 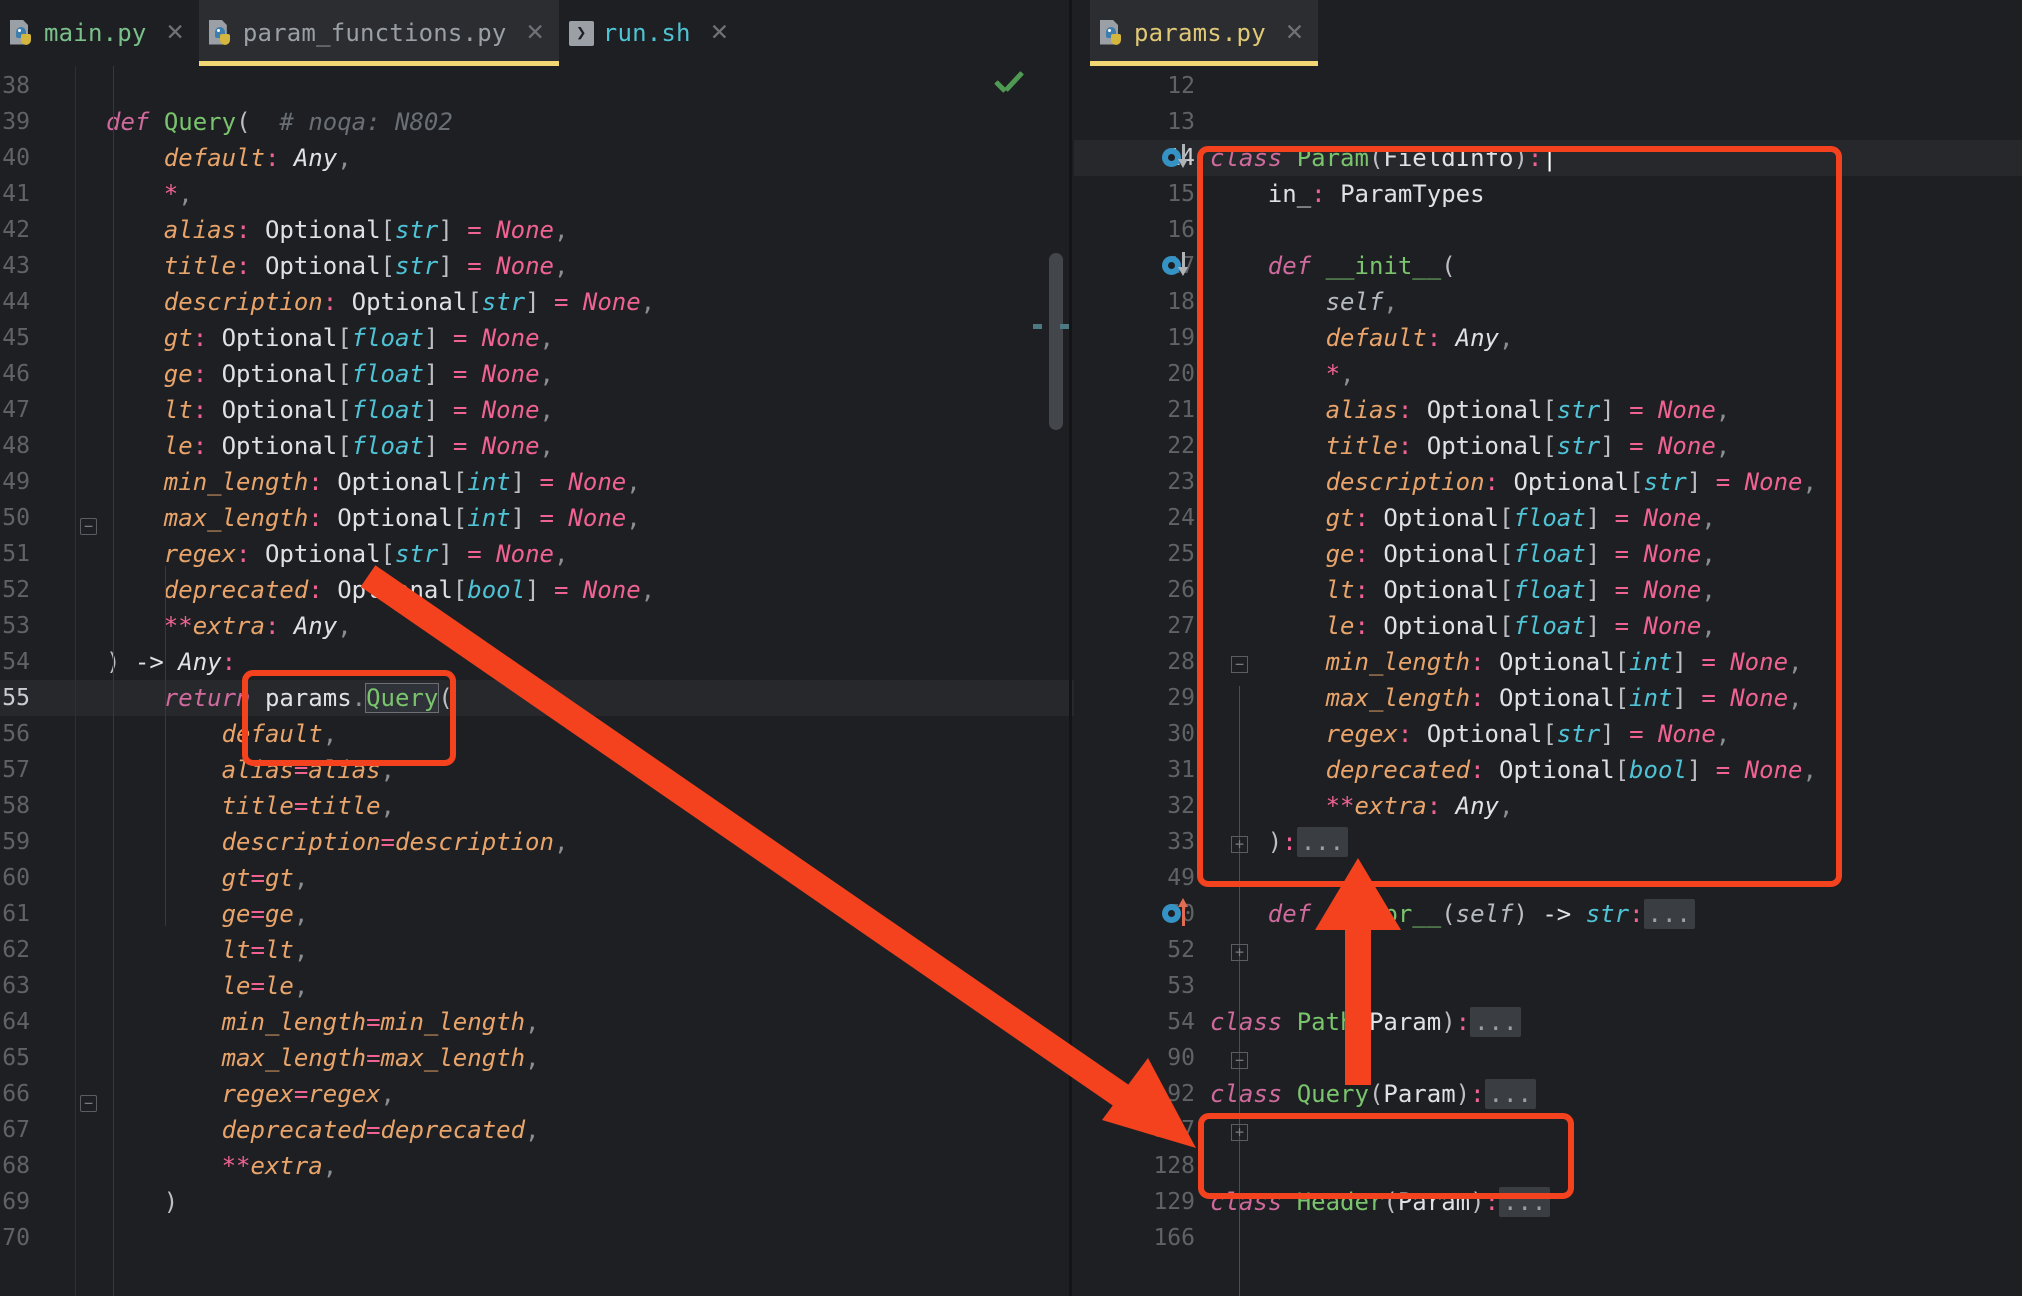 What do you see at coordinates (1139, 518) in the screenshot?
I see `line-number-row: 24` at bounding box center [1139, 518].